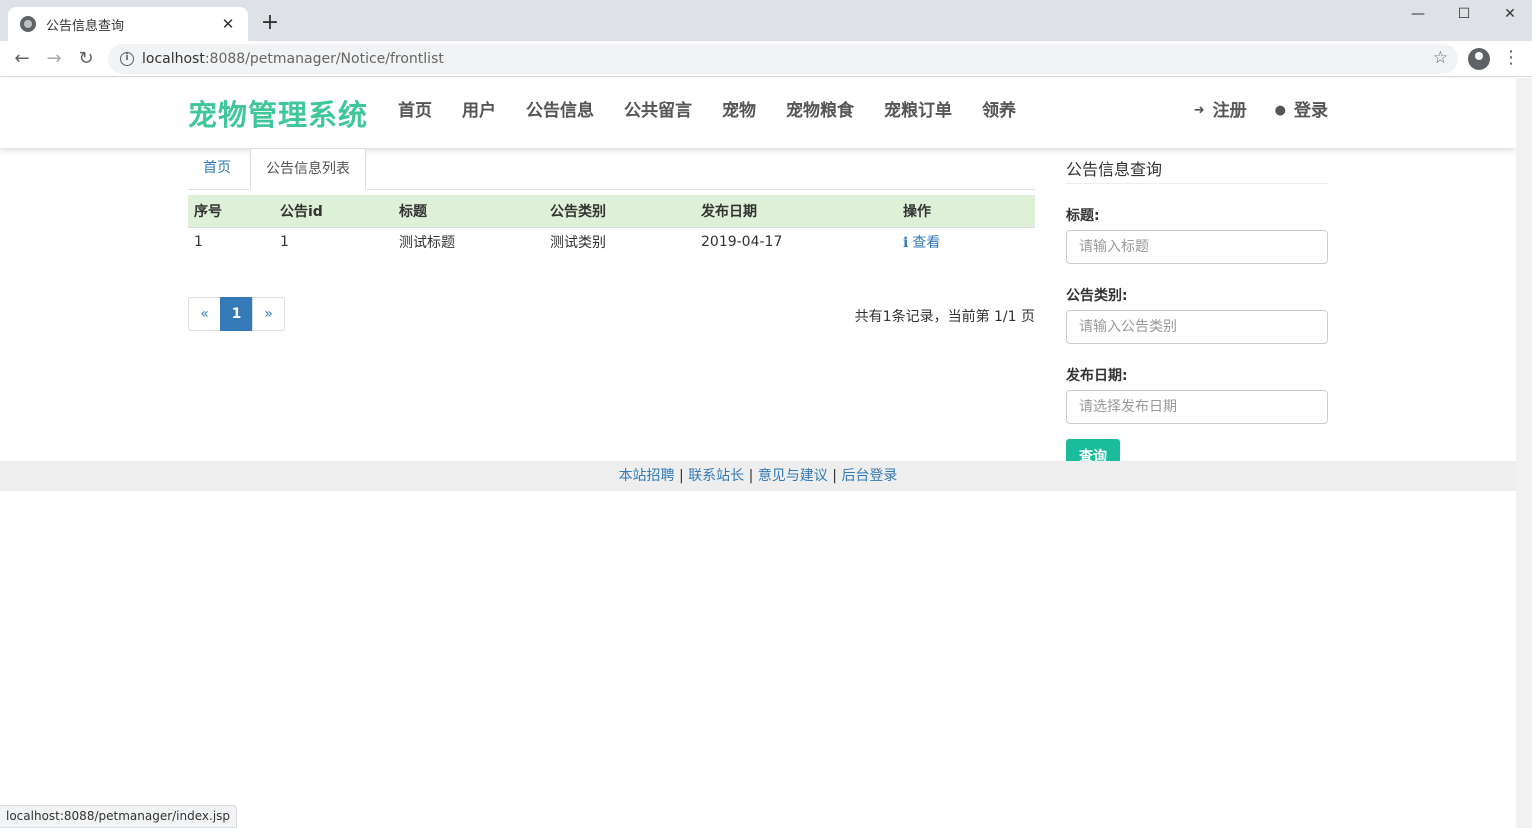 The width and height of the screenshot is (1532, 828). Describe the element at coordinates (270, 23) in the screenshot. I see `new-tab-icon: +` at that location.